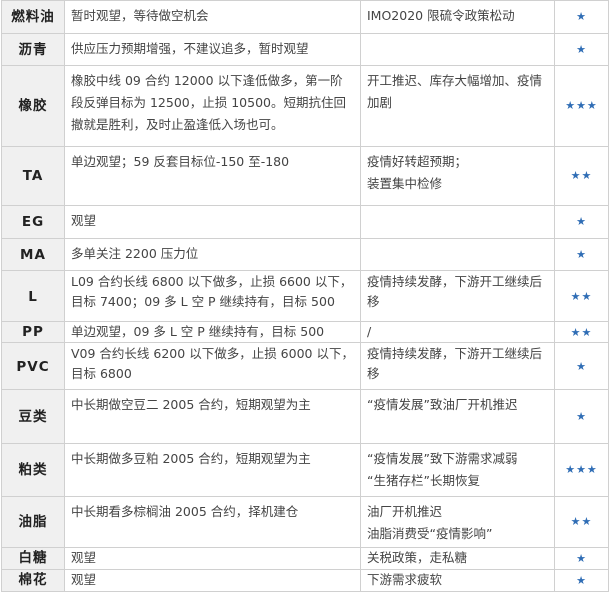 The image size is (610, 592). I want to click on risk-factor: “疫情发展”致油厂开机推迟, so click(457, 416).